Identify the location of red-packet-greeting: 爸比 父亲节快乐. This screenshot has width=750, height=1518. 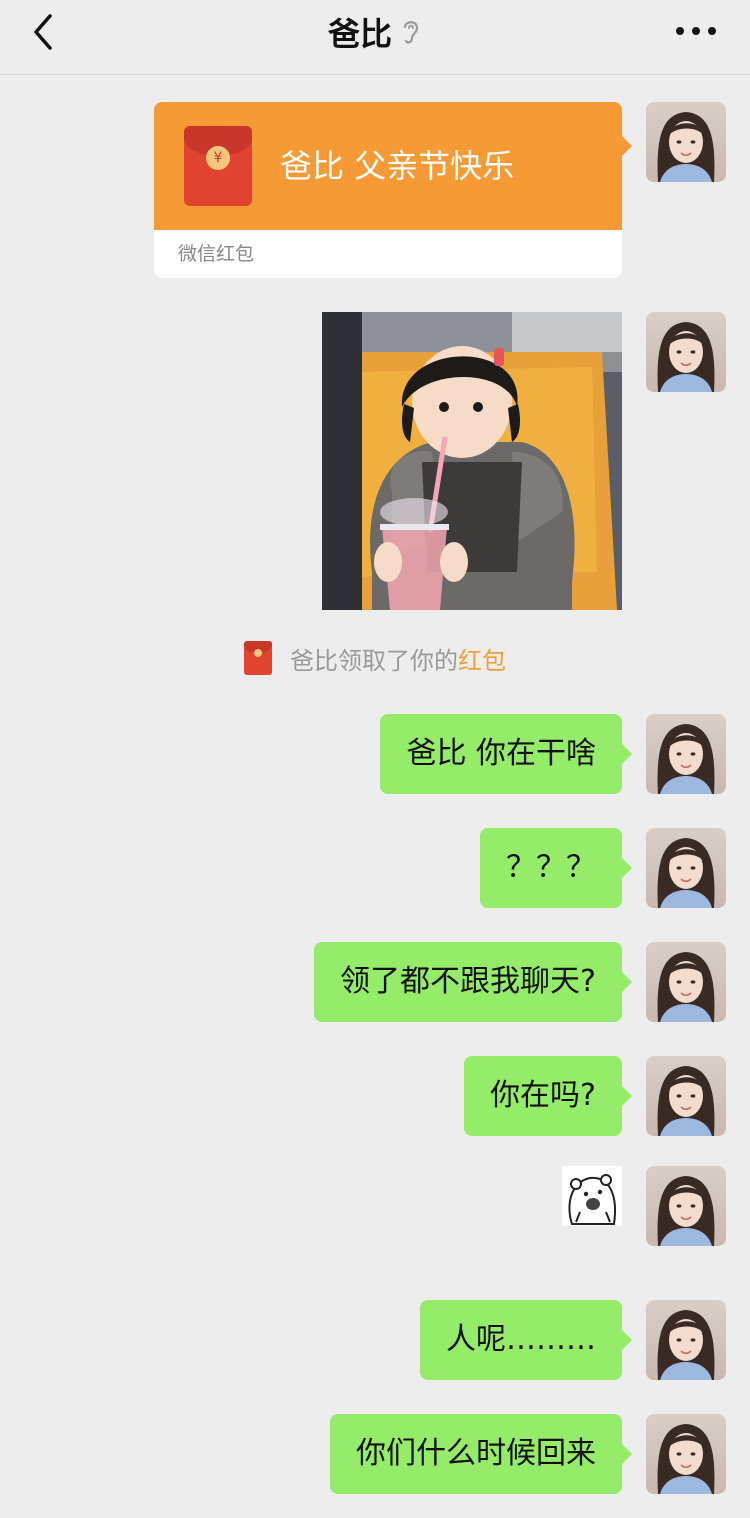
(397, 166).